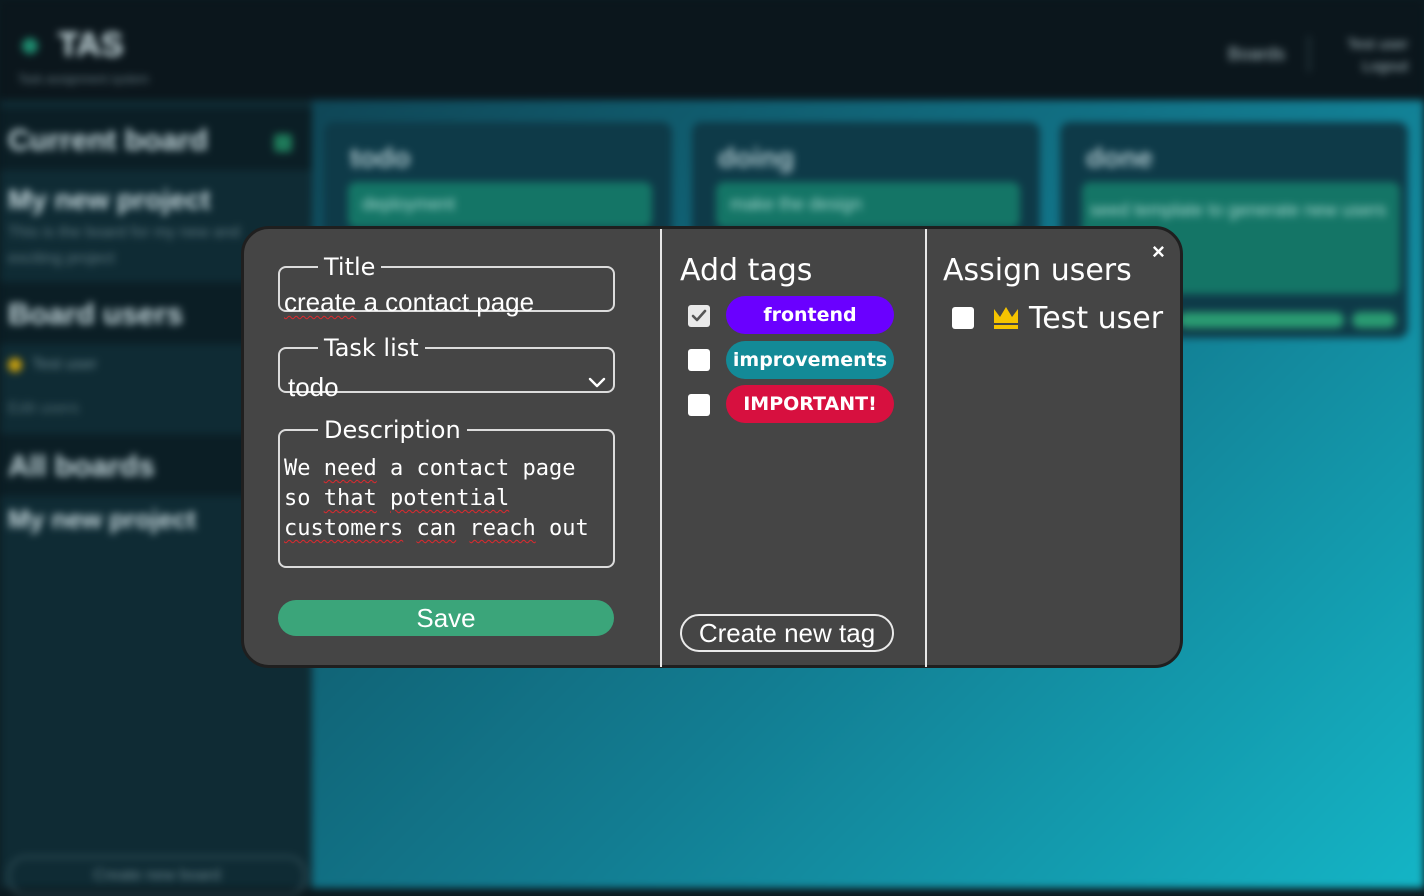 This screenshot has height=896, width=1424. Describe the element at coordinates (1037, 270) in the screenshot. I see `assign-users-heading: Assign users` at that location.